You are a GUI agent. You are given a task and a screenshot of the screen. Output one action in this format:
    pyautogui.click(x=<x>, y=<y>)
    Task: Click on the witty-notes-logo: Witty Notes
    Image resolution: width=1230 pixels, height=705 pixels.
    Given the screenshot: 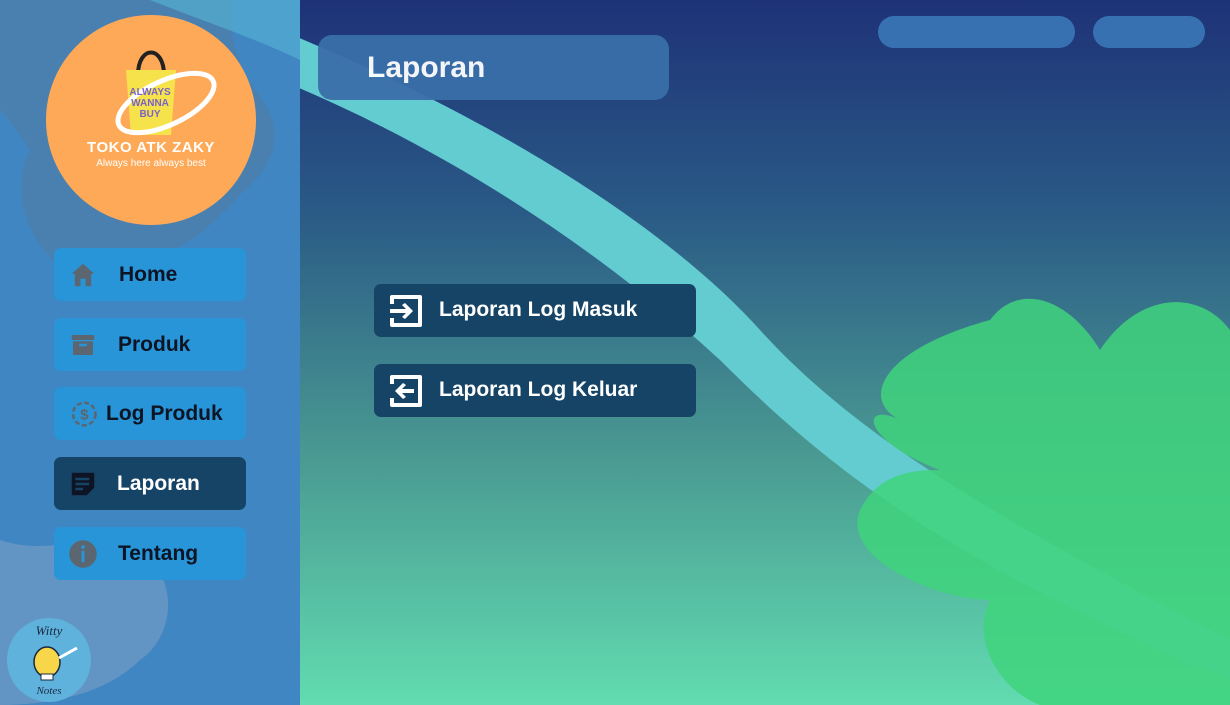 What is the action you would take?
    pyautogui.click(x=49, y=660)
    